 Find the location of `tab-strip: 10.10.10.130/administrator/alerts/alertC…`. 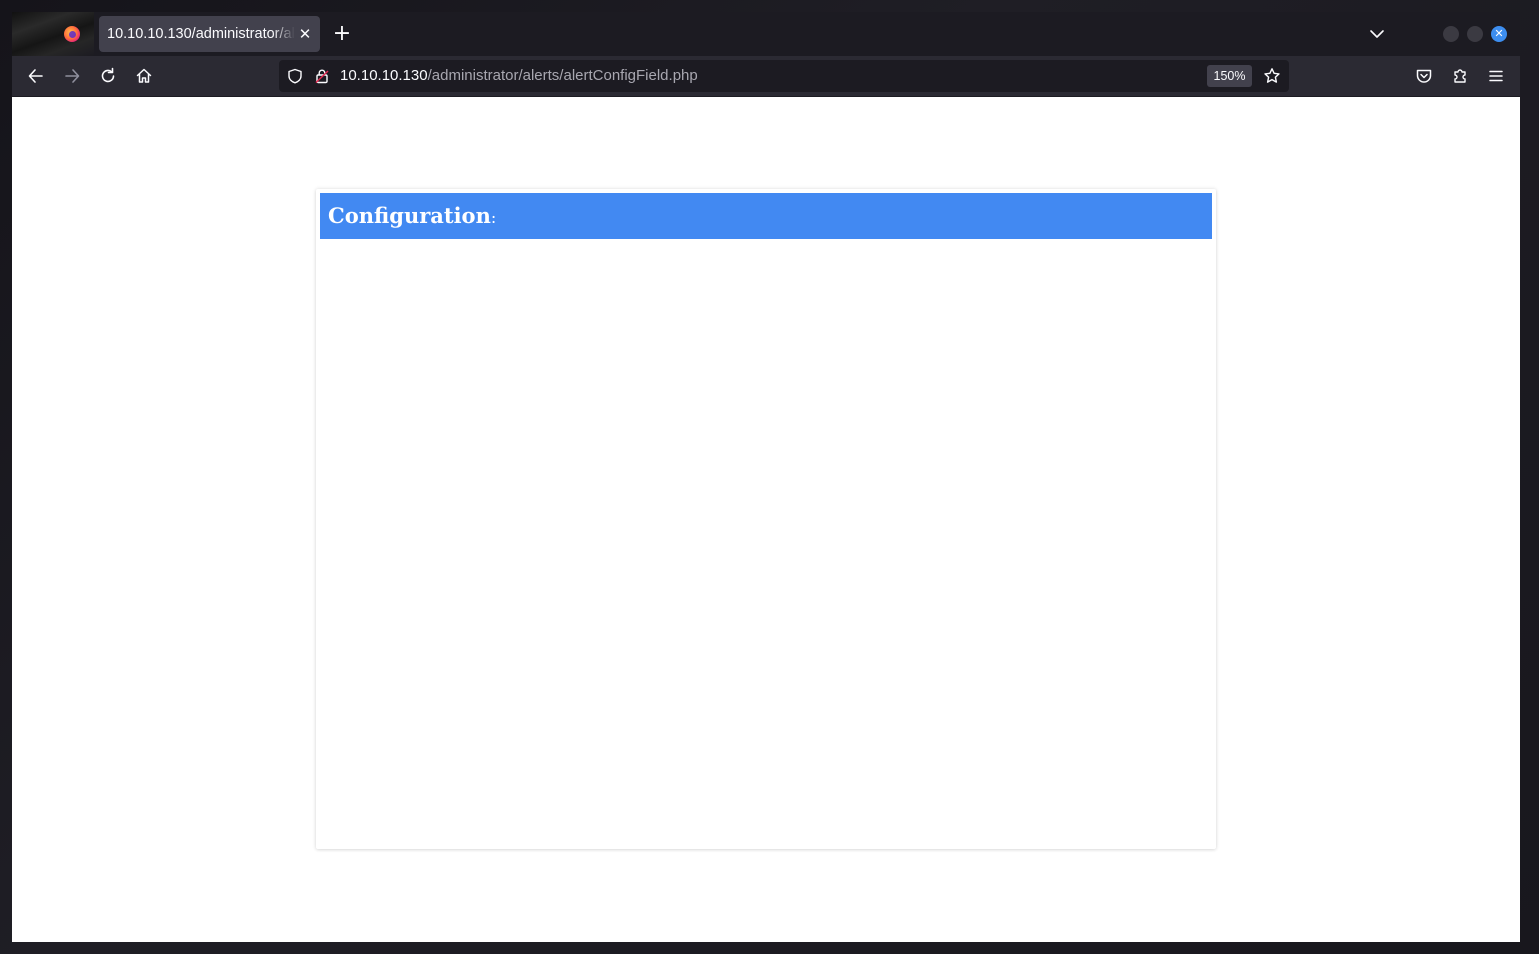

tab-strip: 10.10.10.130/administrator/alerts/alertC… is located at coordinates (766, 34).